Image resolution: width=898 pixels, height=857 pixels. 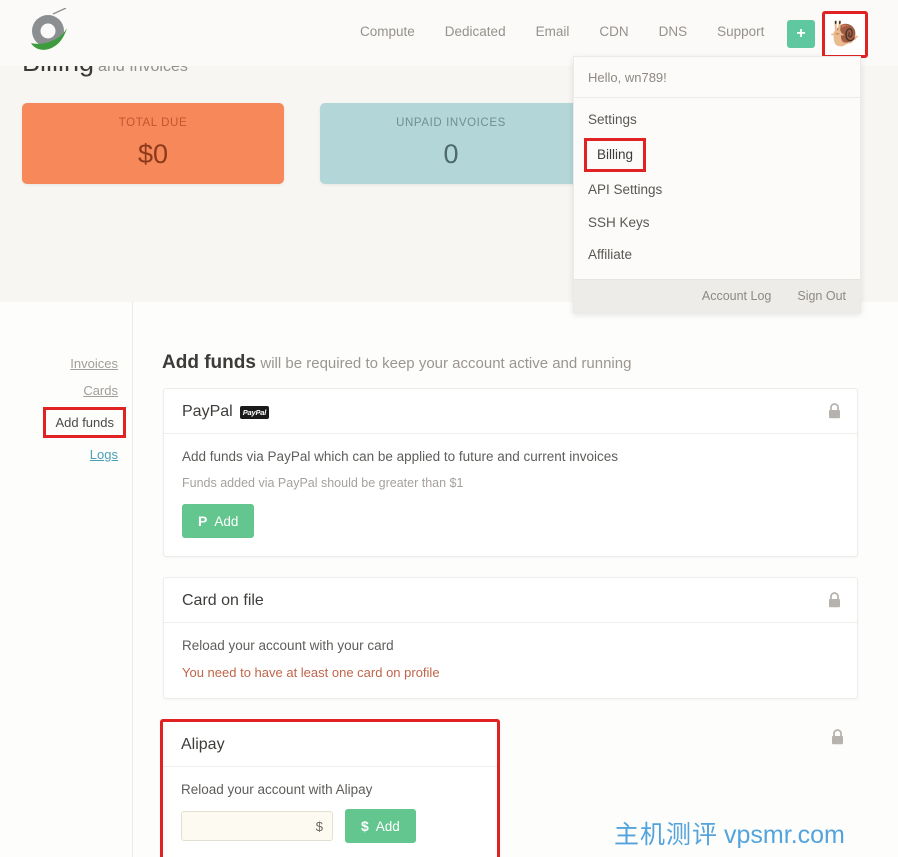 I want to click on dropdown-item-affiliate: Affiliate, so click(x=717, y=255).